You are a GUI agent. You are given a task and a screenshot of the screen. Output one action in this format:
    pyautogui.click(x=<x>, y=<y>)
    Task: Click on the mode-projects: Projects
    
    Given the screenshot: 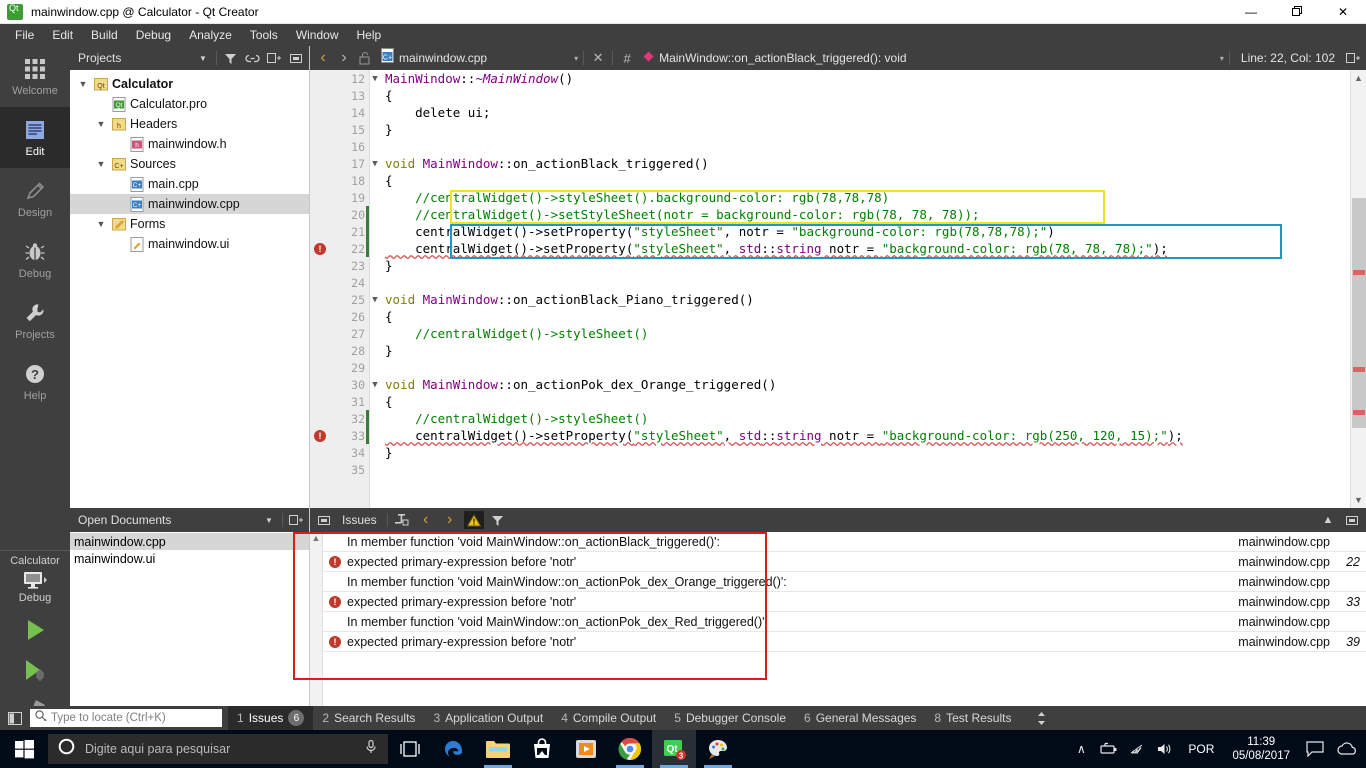 What is the action you would take?
    pyautogui.click(x=35, y=320)
    